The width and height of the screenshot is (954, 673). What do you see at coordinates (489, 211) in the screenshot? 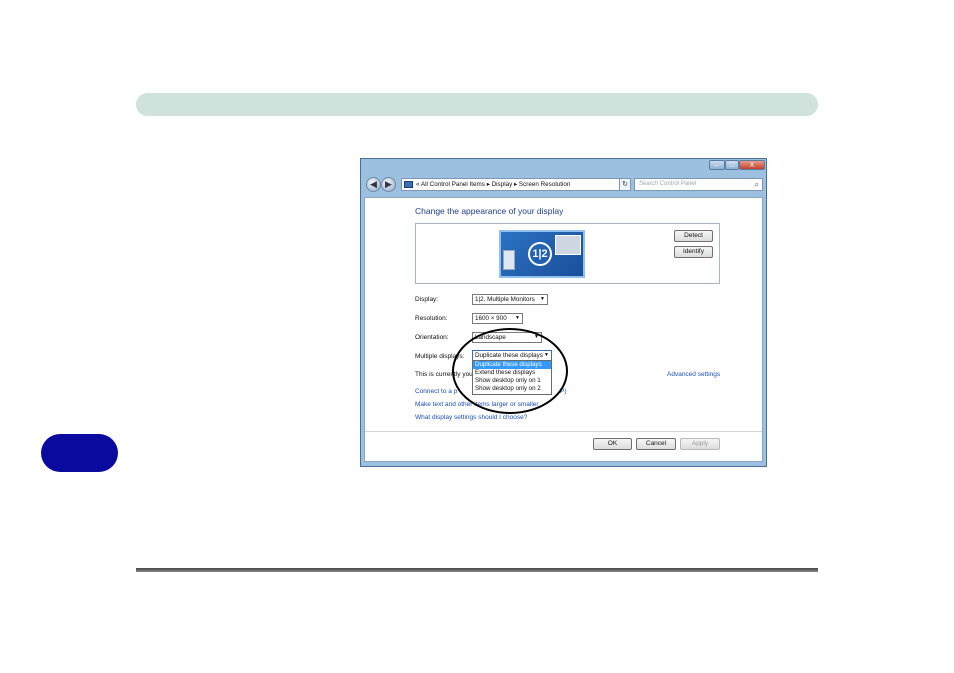
I see `page-title: Change the appearance of your display` at bounding box center [489, 211].